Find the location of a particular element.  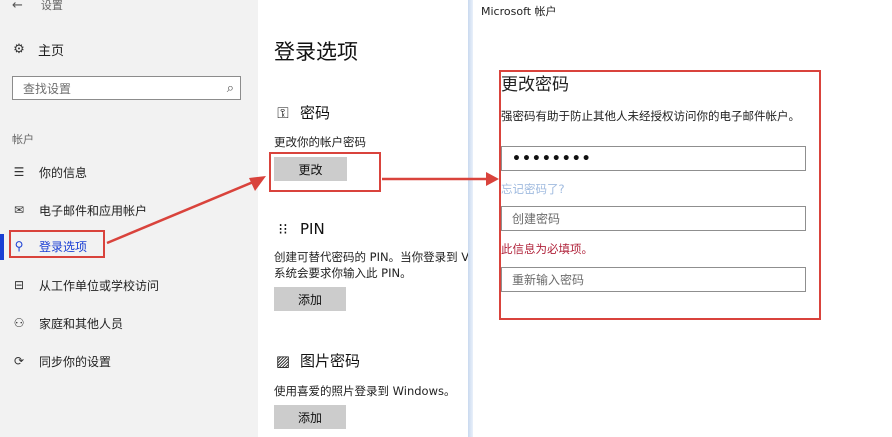

dialog-title: Microsoft 帐户 is located at coordinates (519, 11).